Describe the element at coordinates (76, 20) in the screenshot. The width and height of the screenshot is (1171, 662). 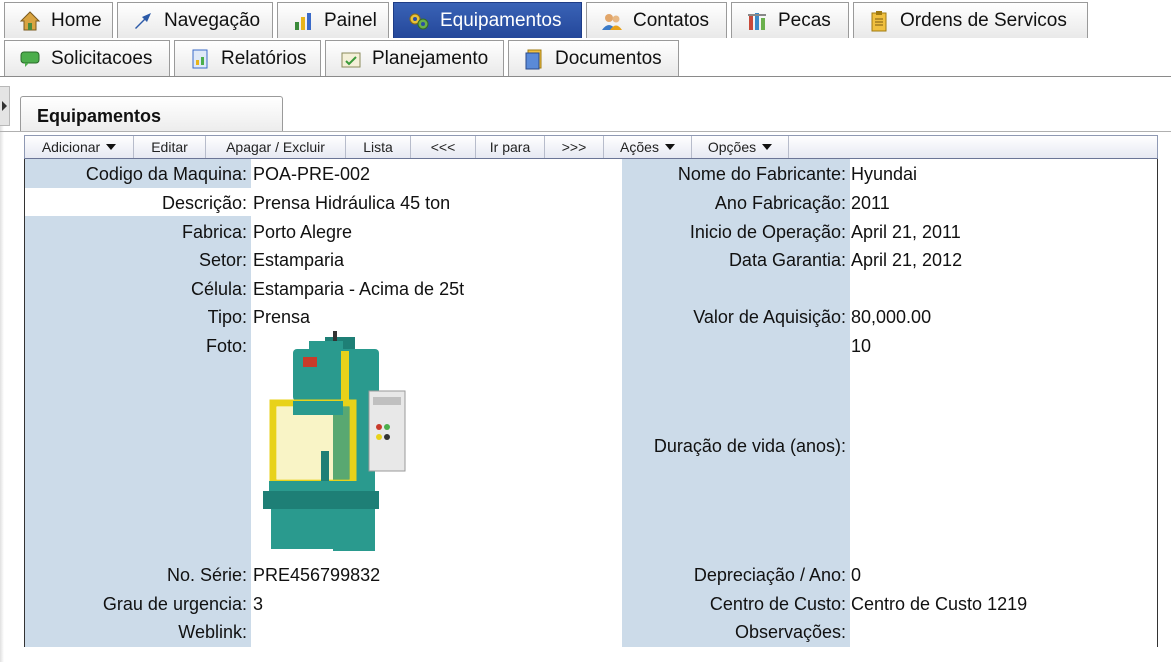
I see `tab-home-label: Home` at that location.